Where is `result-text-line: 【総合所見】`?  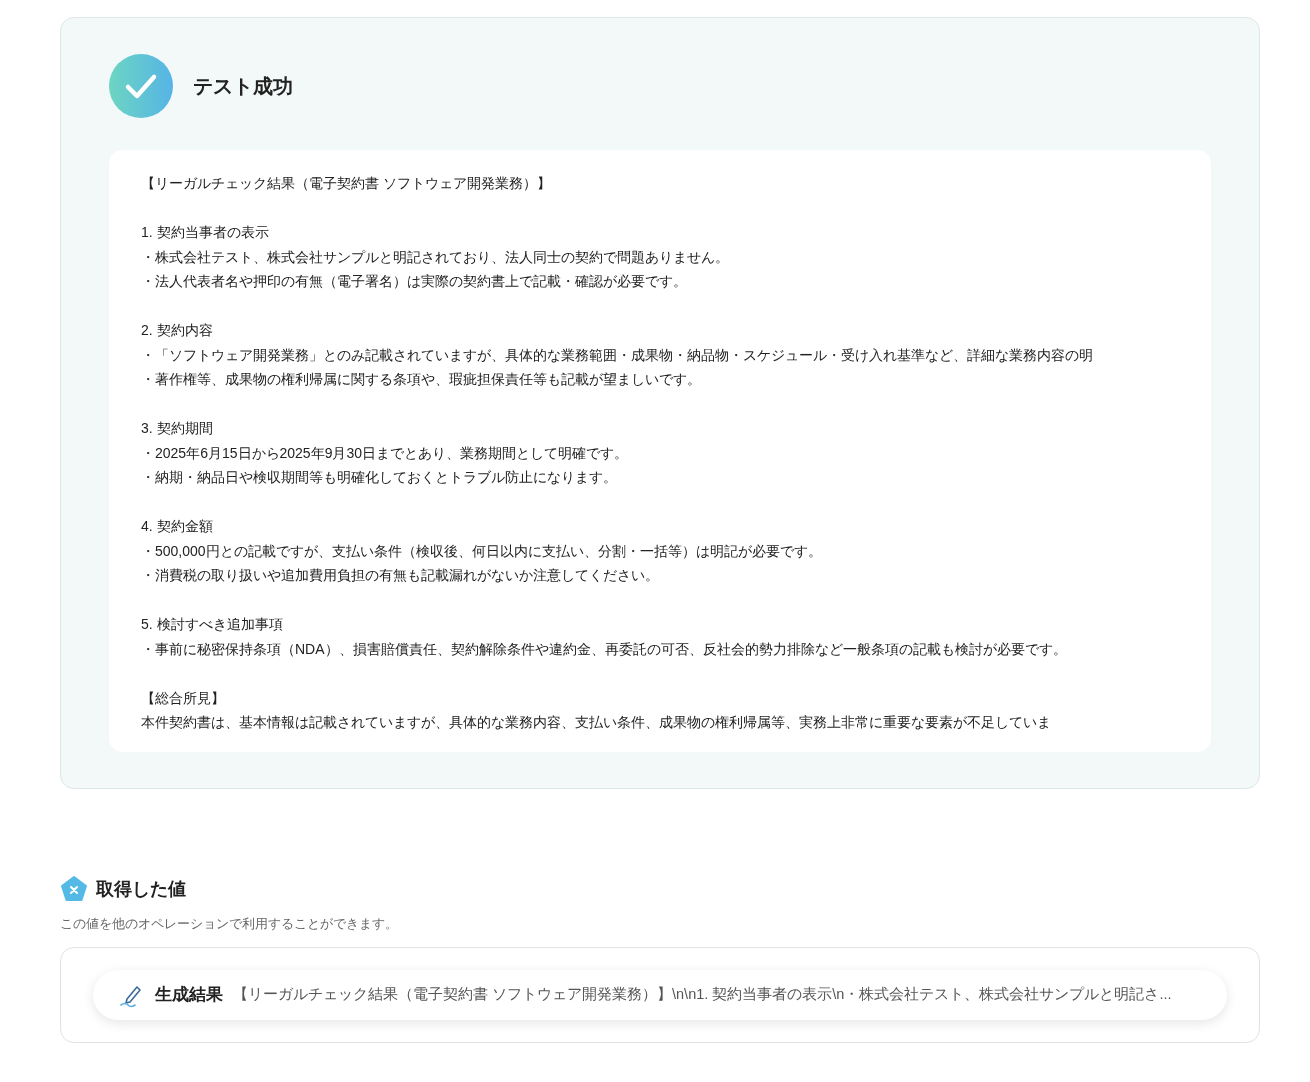 result-text-line: 【総合所見】 is located at coordinates (183, 698).